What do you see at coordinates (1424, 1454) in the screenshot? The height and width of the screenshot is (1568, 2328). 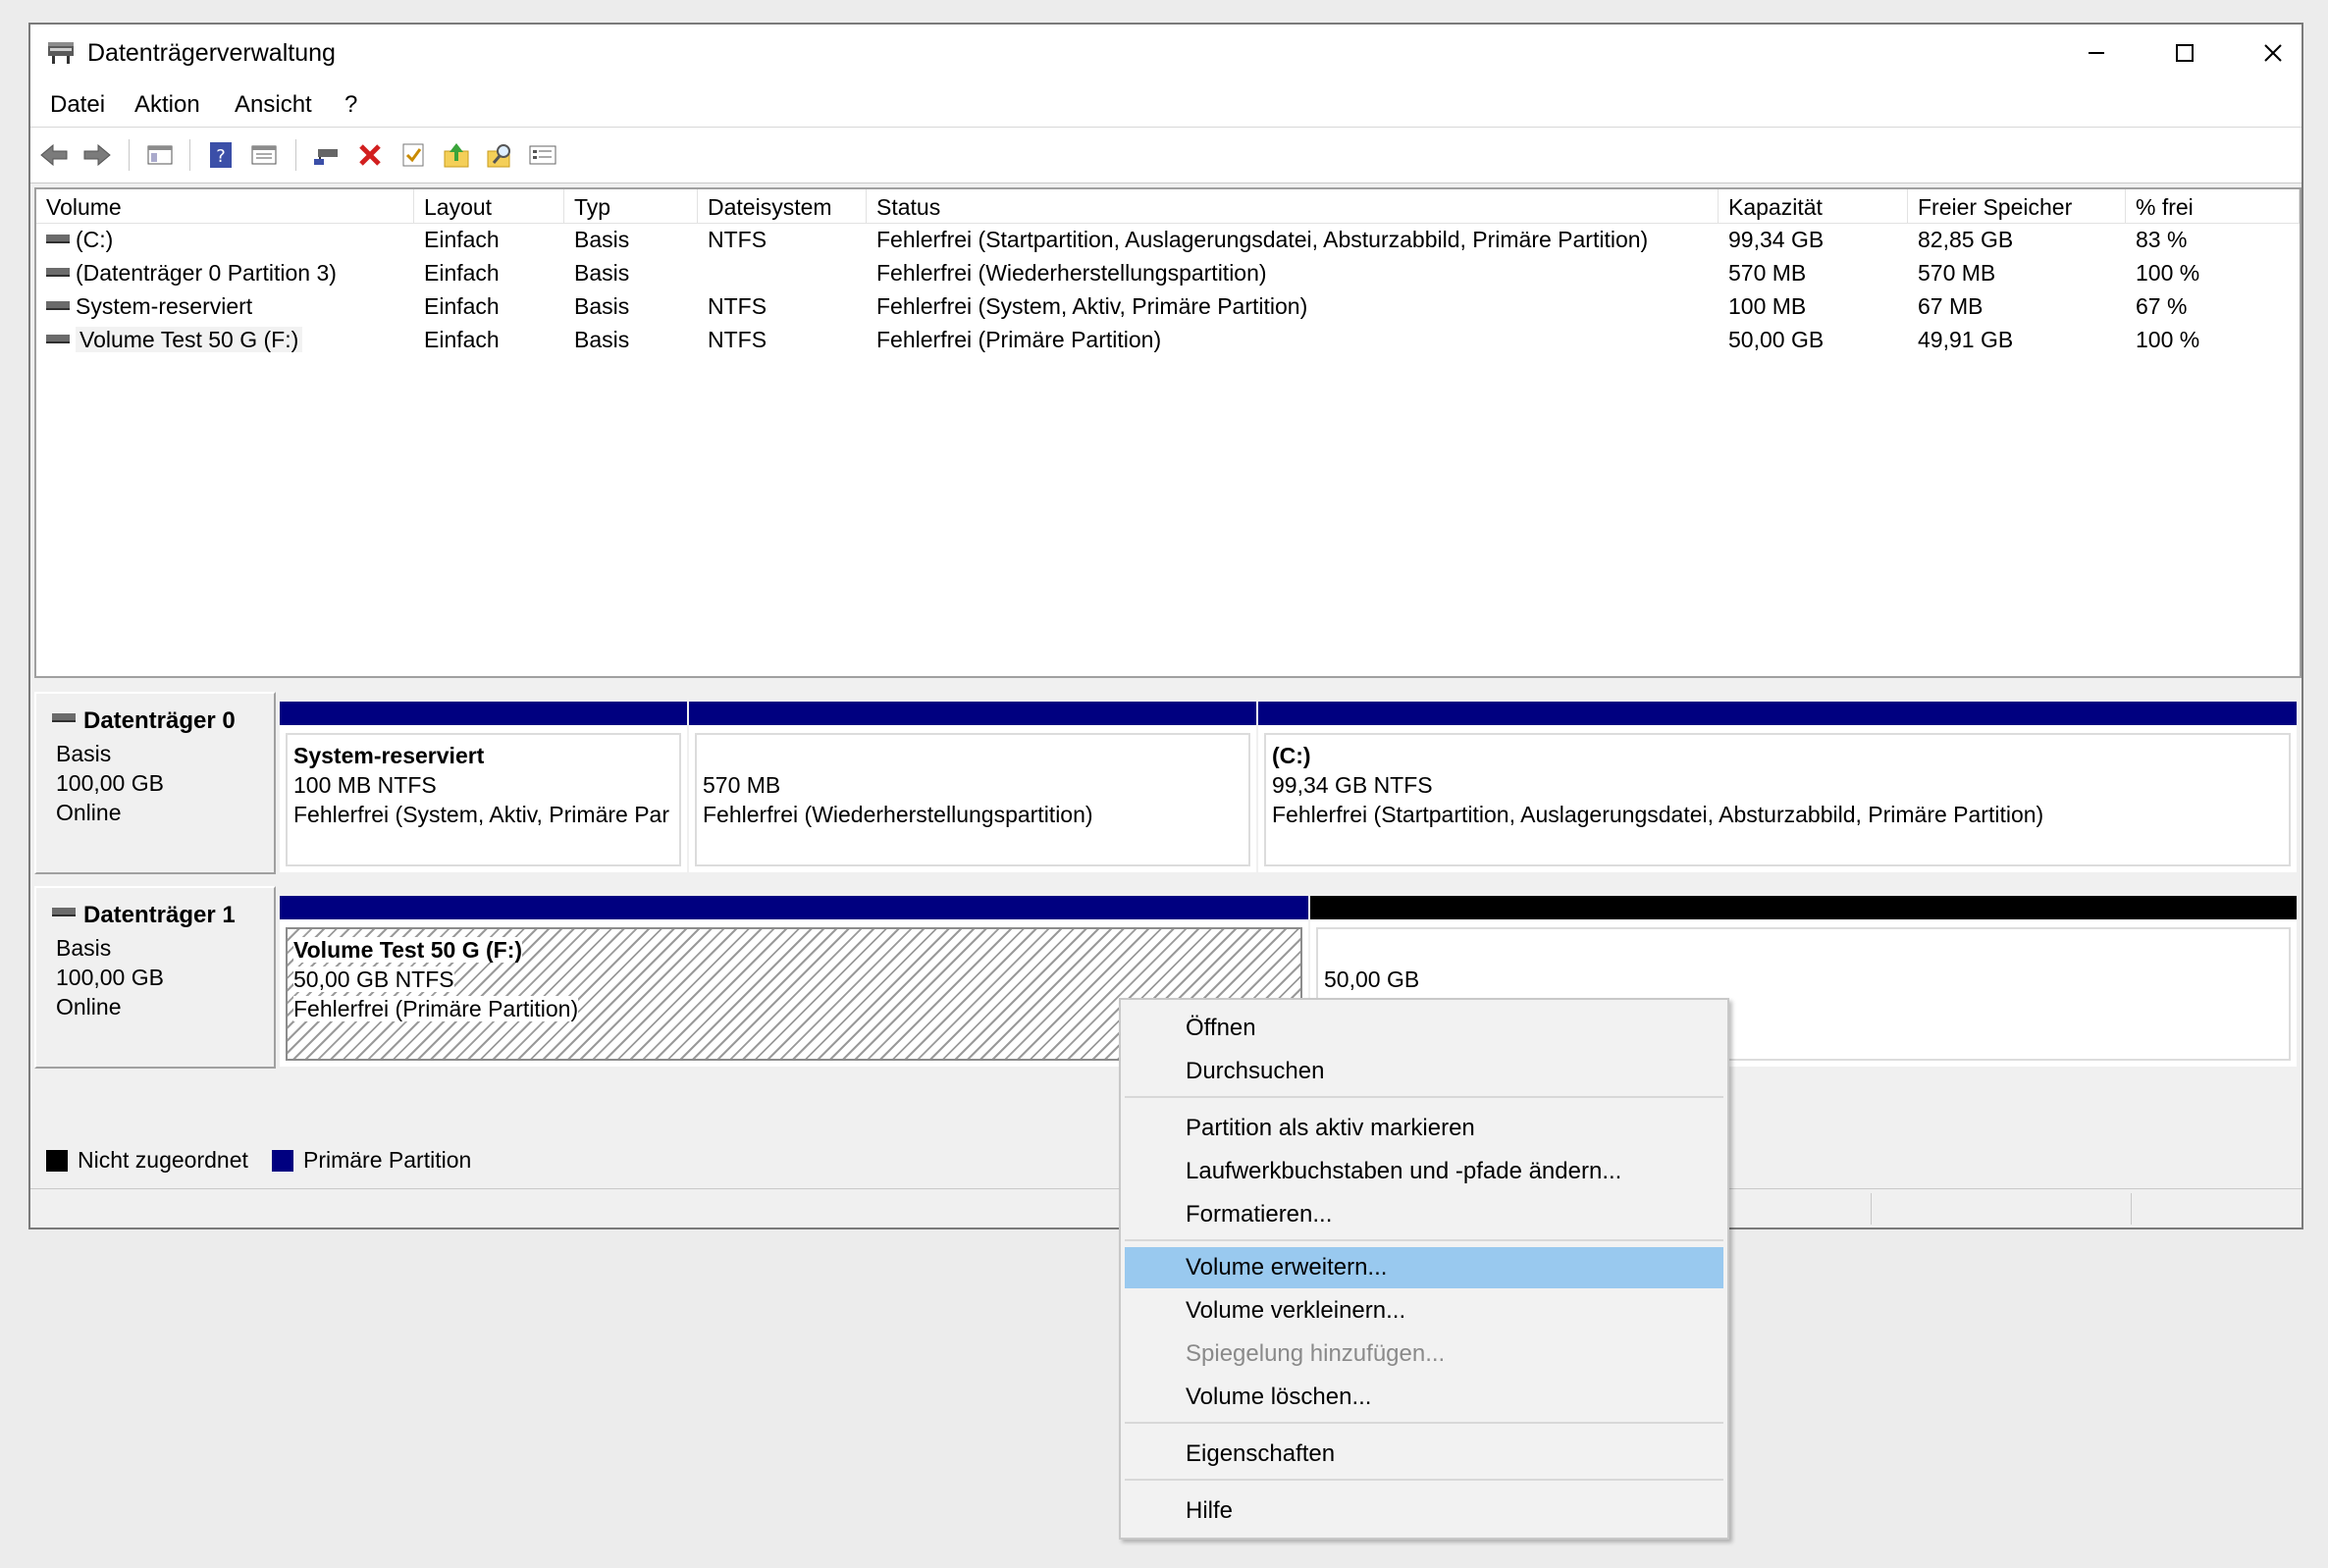 I see `context-menu-properties: Eigenschaften` at bounding box center [1424, 1454].